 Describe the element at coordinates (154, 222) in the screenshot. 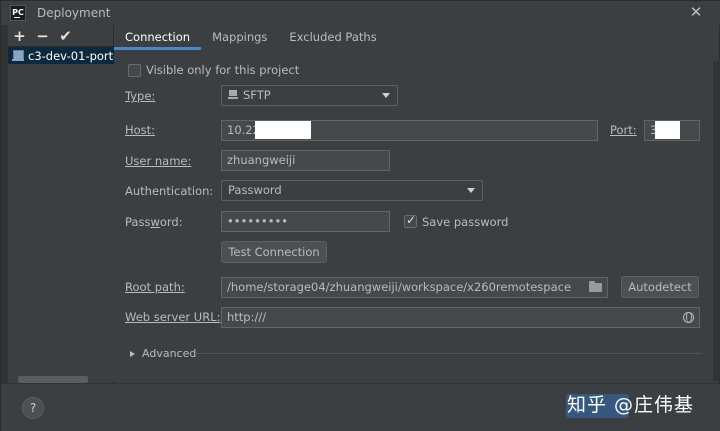

I see `password-label: Password:` at that location.